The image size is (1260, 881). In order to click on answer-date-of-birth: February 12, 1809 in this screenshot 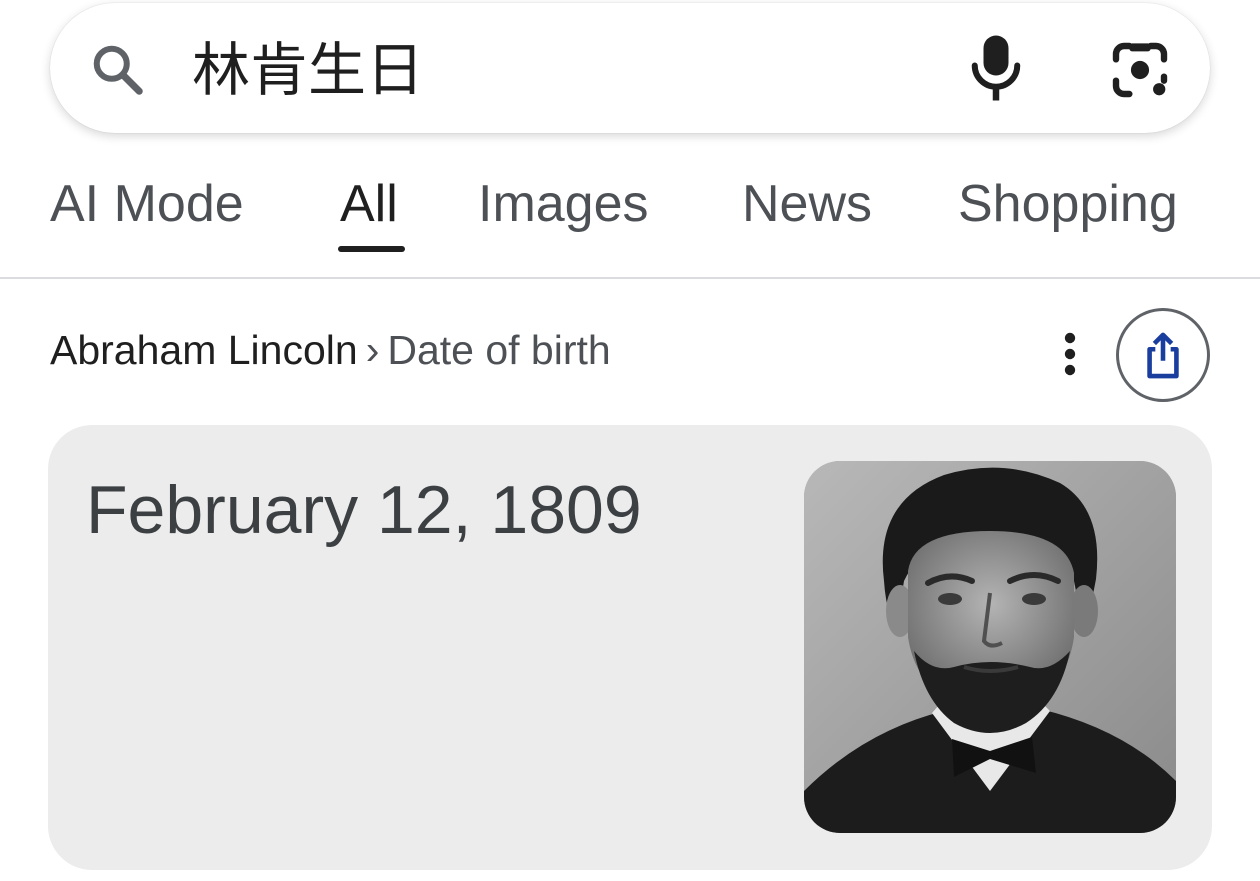, I will do `click(364, 510)`.